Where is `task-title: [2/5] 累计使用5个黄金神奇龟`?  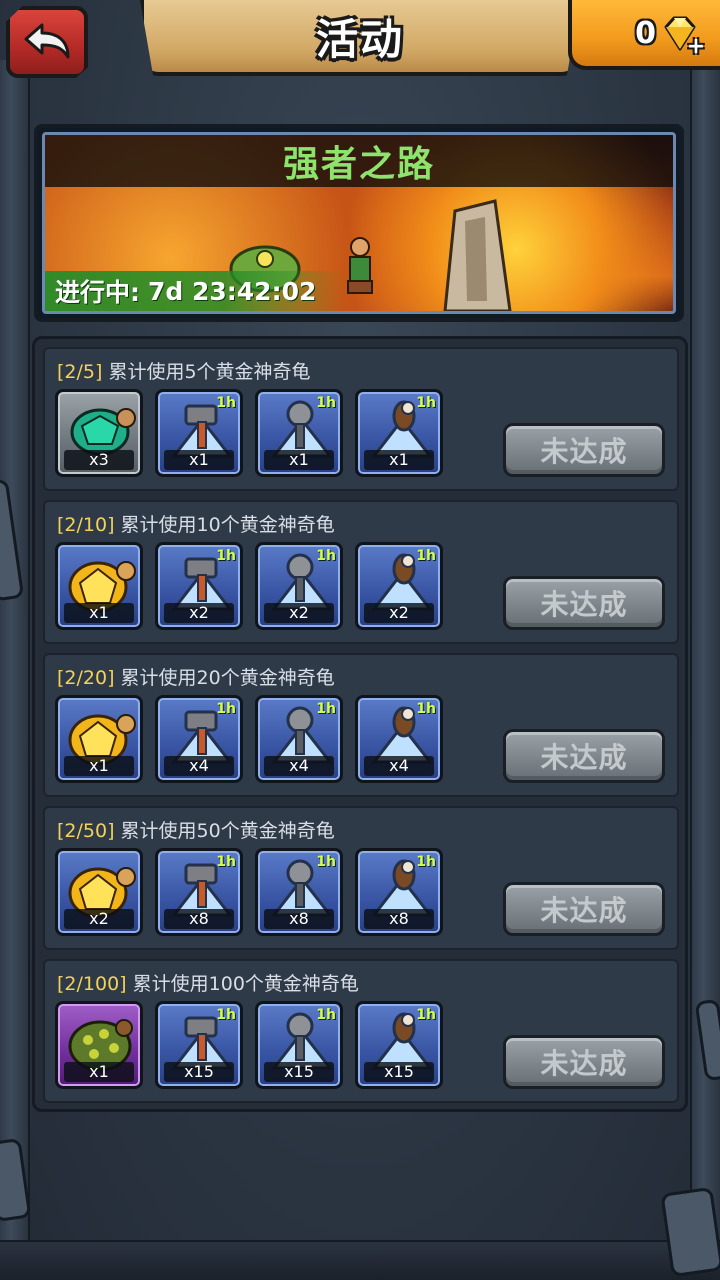
task-title: [2/5] 累计使用5个黄金神奇龟 is located at coordinates (184, 370).